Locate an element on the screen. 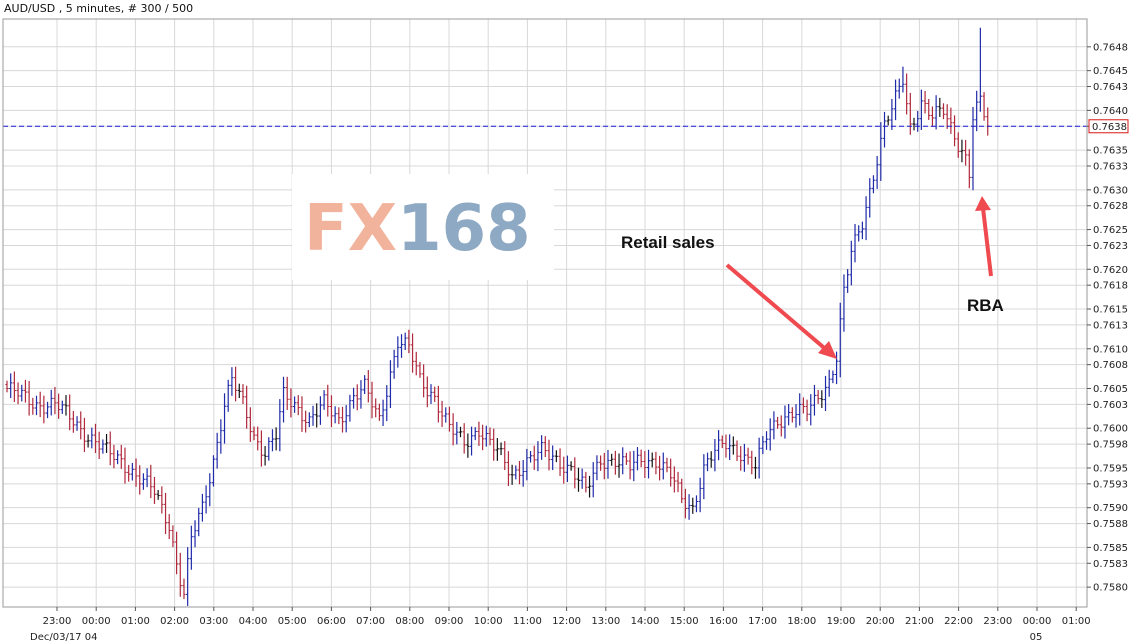 The image size is (1131, 644). x-tick-label: 07:00 is located at coordinates (370, 621).